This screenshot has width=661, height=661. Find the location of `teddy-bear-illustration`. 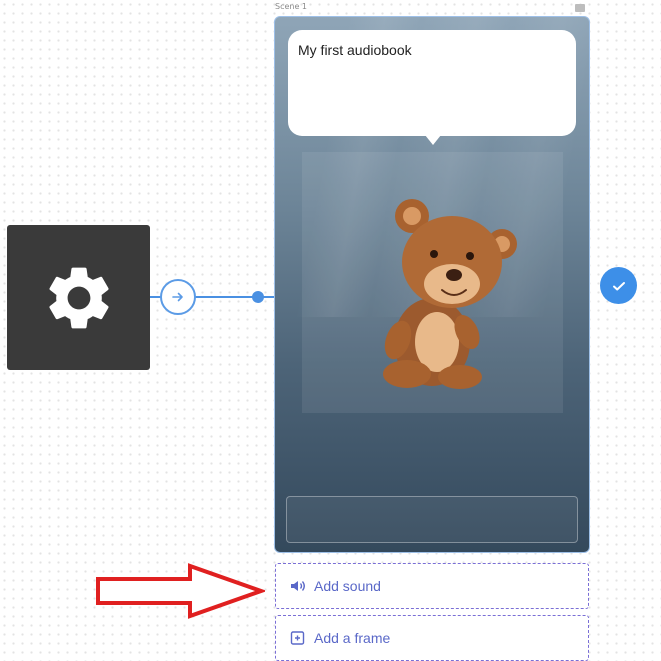

teddy-bear-illustration is located at coordinates (450, 294).